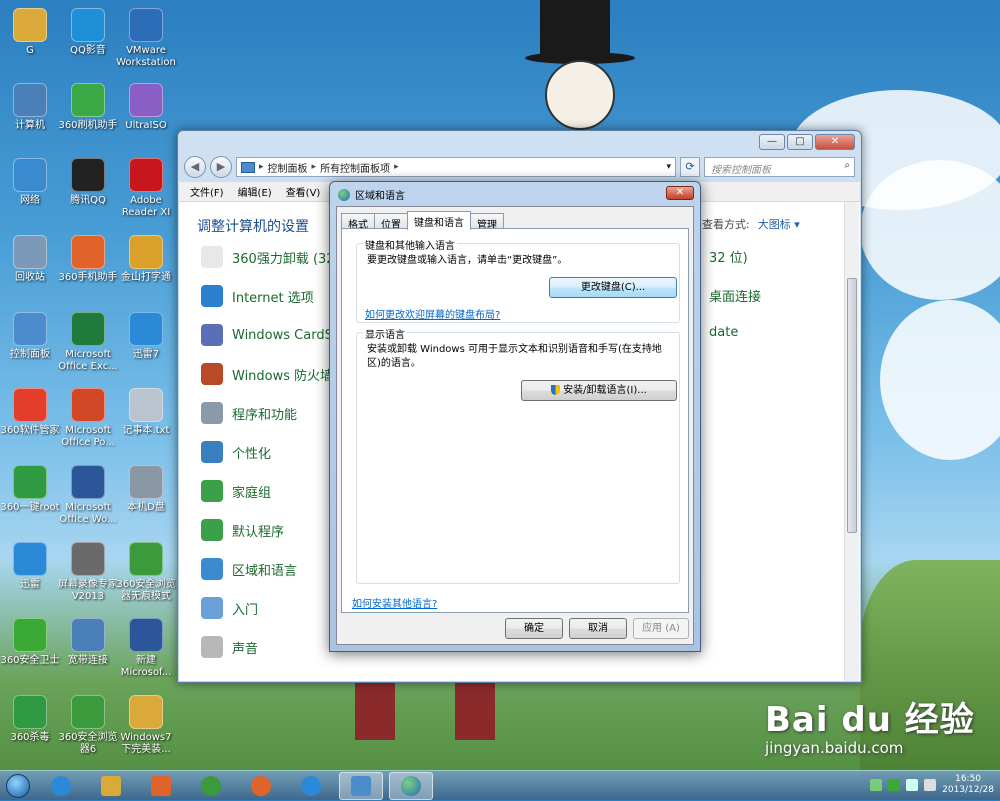 Image resolution: width=1000 pixels, height=801 pixels. What do you see at coordinates (221, 167) in the screenshot?
I see `forward-button: ▶` at bounding box center [221, 167].